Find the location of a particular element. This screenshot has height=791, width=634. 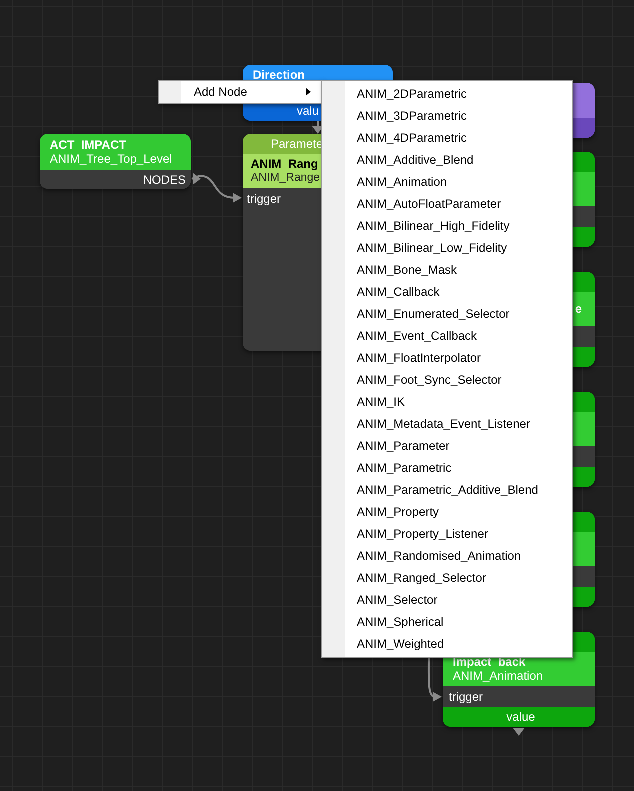

node-type: ANIM_Tree_Top_Level is located at coordinates (111, 159).